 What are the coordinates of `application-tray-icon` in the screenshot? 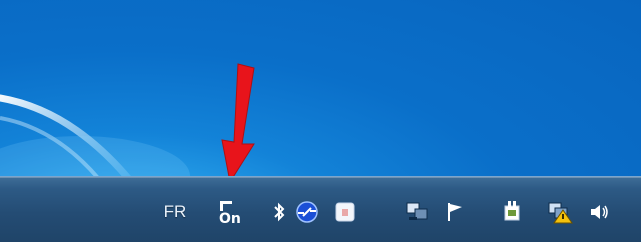 It's located at (345, 212).